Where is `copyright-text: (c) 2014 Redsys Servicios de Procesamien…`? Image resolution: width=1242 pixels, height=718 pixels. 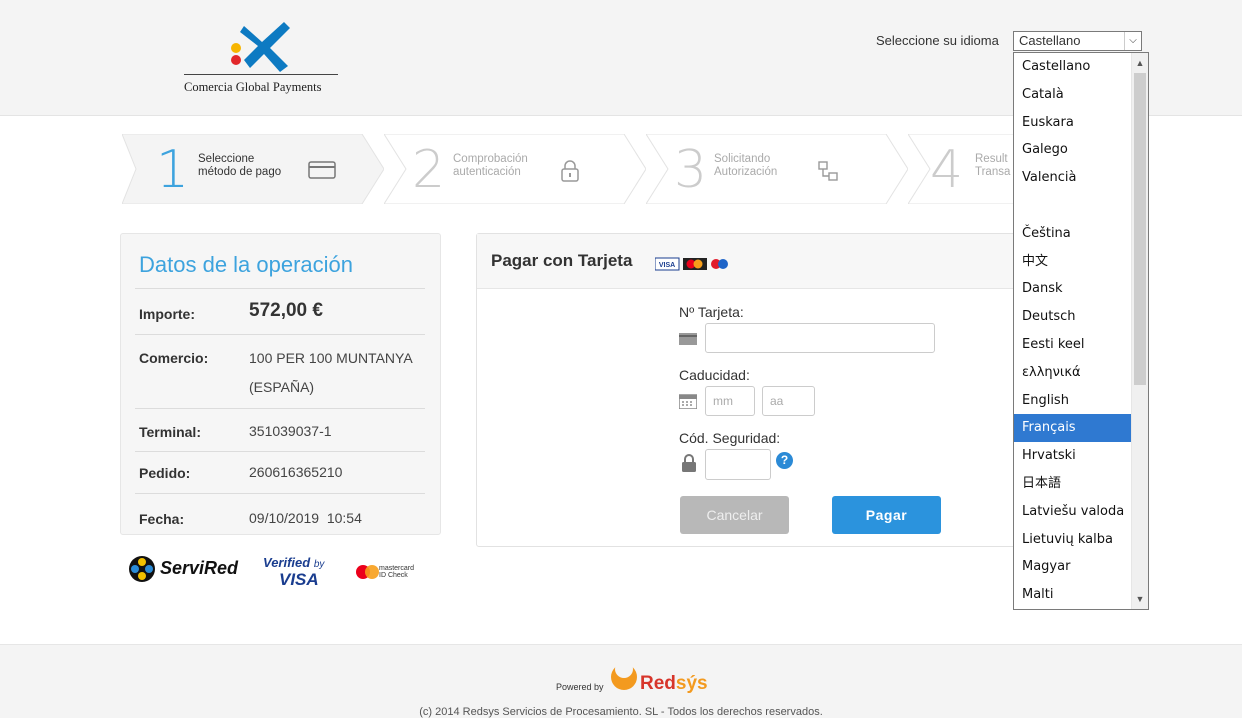
copyright-text: (c) 2014 Redsys Servicios de Procesamien… is located at coordinates (621, 712).